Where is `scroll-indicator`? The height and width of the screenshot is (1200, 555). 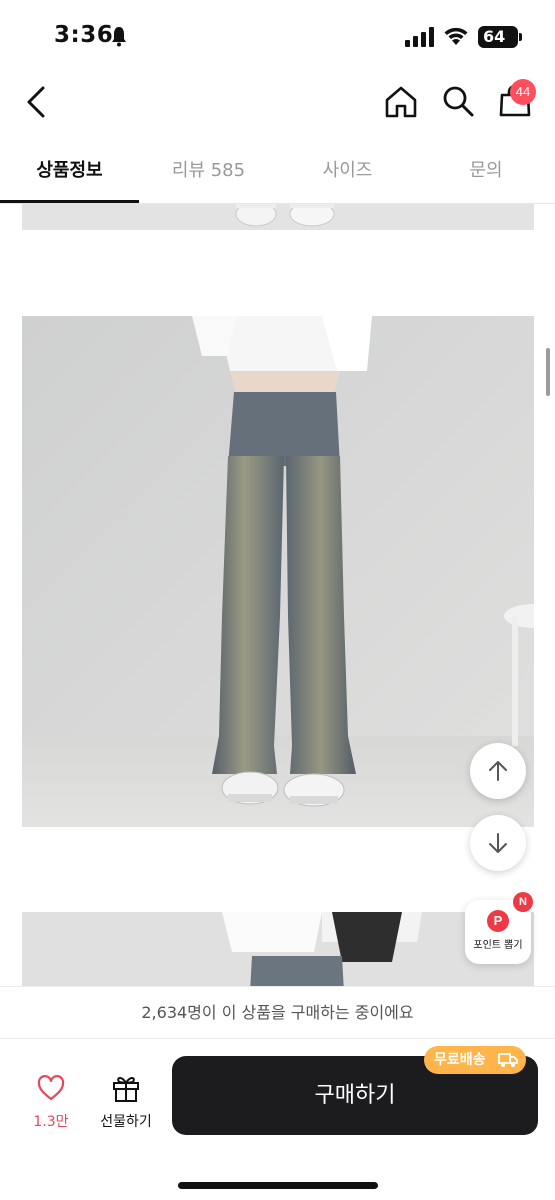
scroll-indicator is located at coordinates (548, 372).